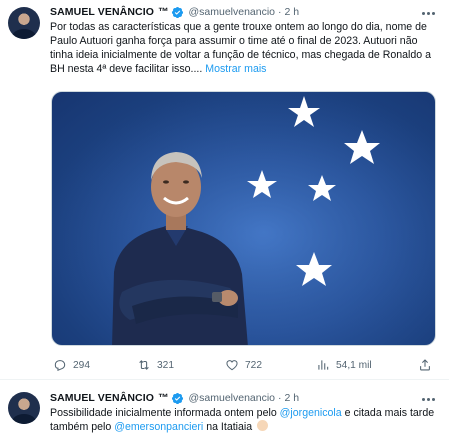 The width and height of the screenshot is (449, 437). I want to click on mention-link: @jorgenicola, so click(311, 413).